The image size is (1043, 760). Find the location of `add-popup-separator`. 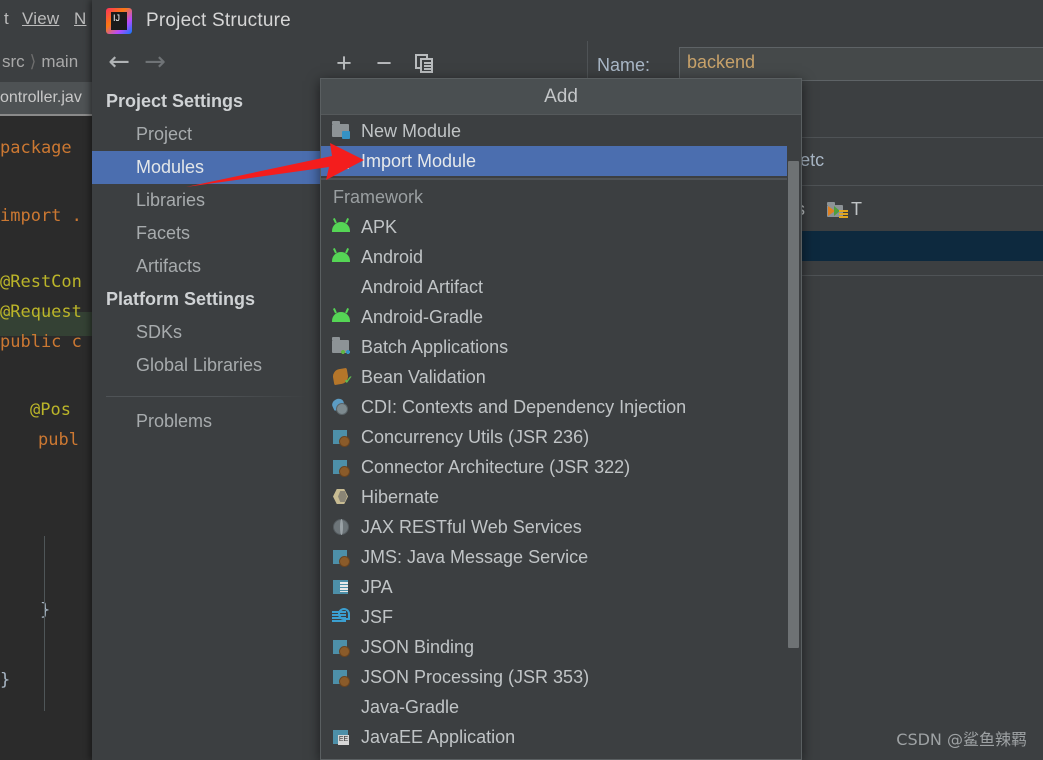

add-popup-separator is located at coordinates (559, 179).